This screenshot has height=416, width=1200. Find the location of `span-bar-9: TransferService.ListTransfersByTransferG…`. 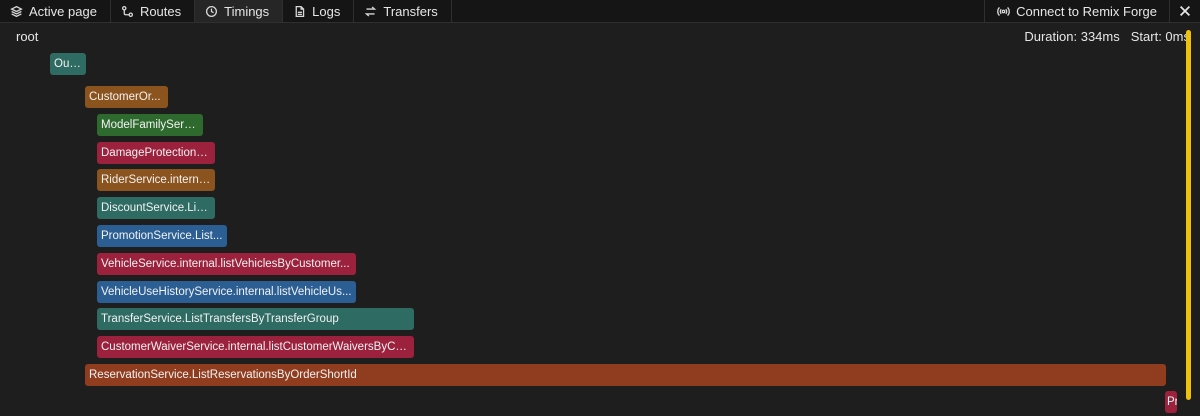

span-bar-9: TransferService.ListTransfersByTransferG… is located at coordinates (255, 319).